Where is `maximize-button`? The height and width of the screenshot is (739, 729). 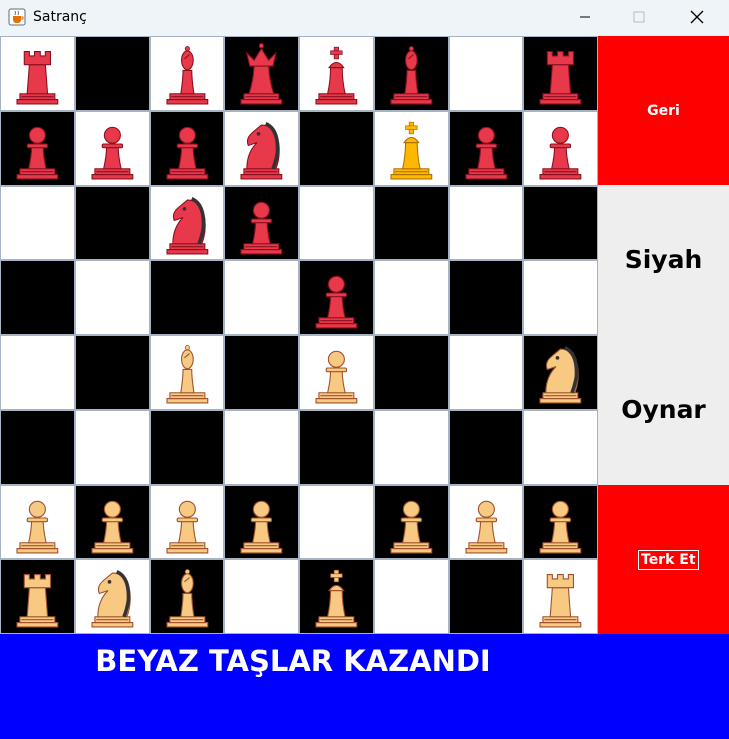
maximize-button is located at coordinates (641, 17).